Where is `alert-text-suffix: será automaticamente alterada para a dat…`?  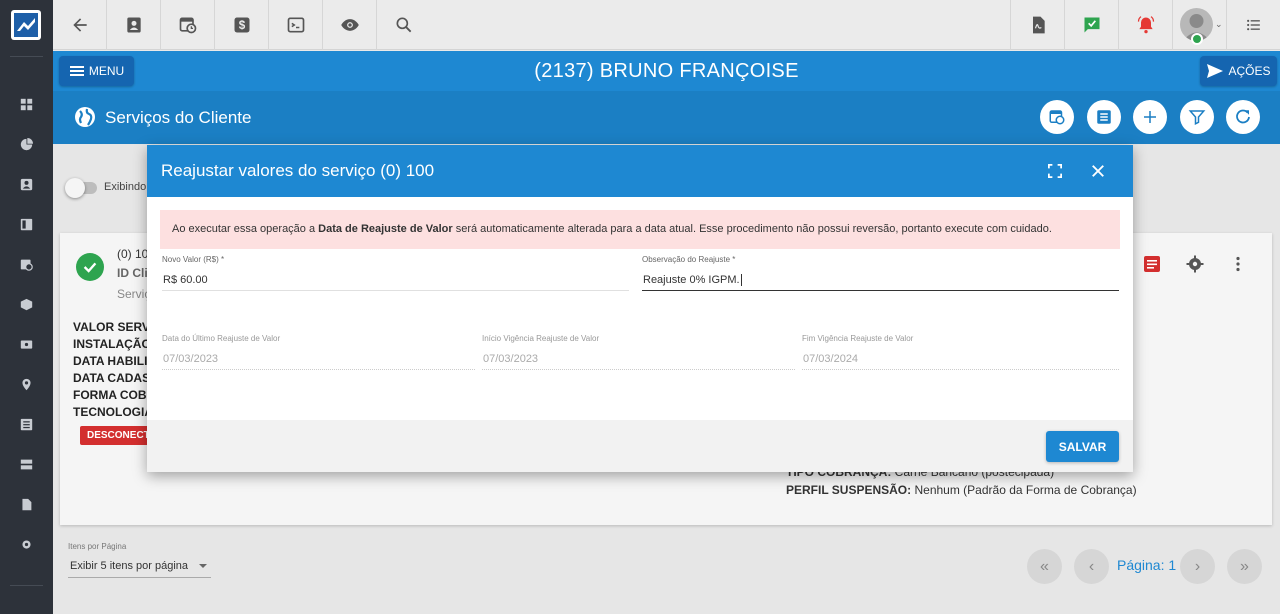 alert-text-suffix: será automaticamente alterada para a dat… is located at coordinates (752, 229).